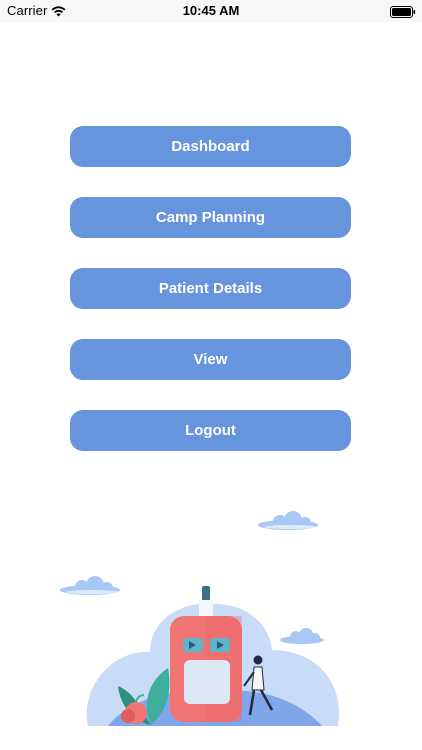 This screenshot has width=422, height=750. I want to click on battery-icon, so click(403, 14).